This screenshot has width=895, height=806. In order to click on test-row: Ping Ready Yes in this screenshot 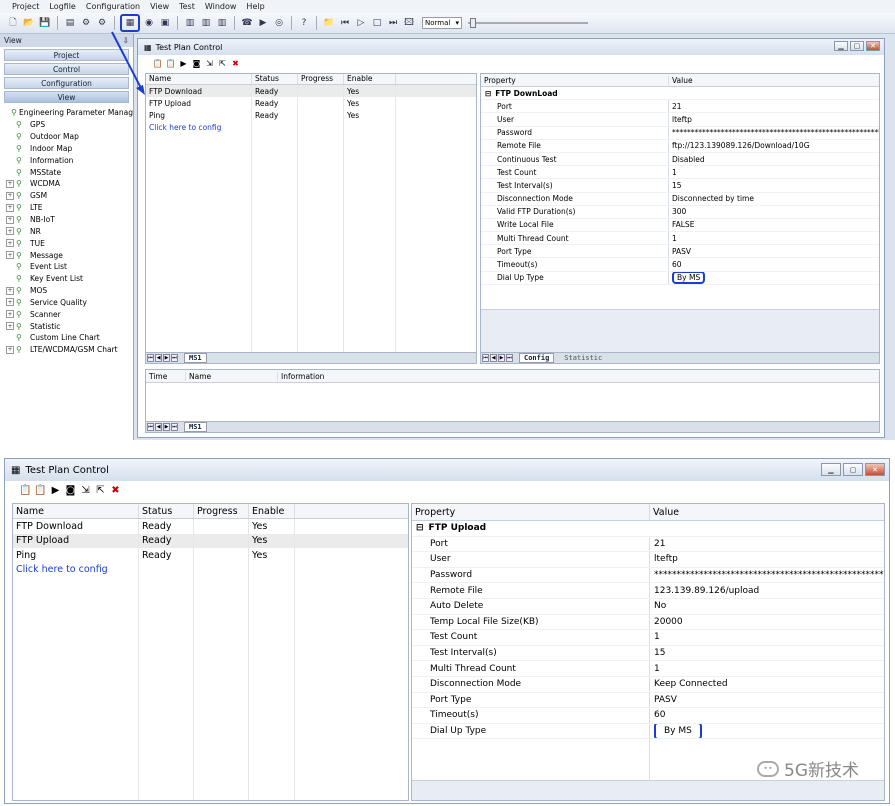, I will do `click(210, 555)`.